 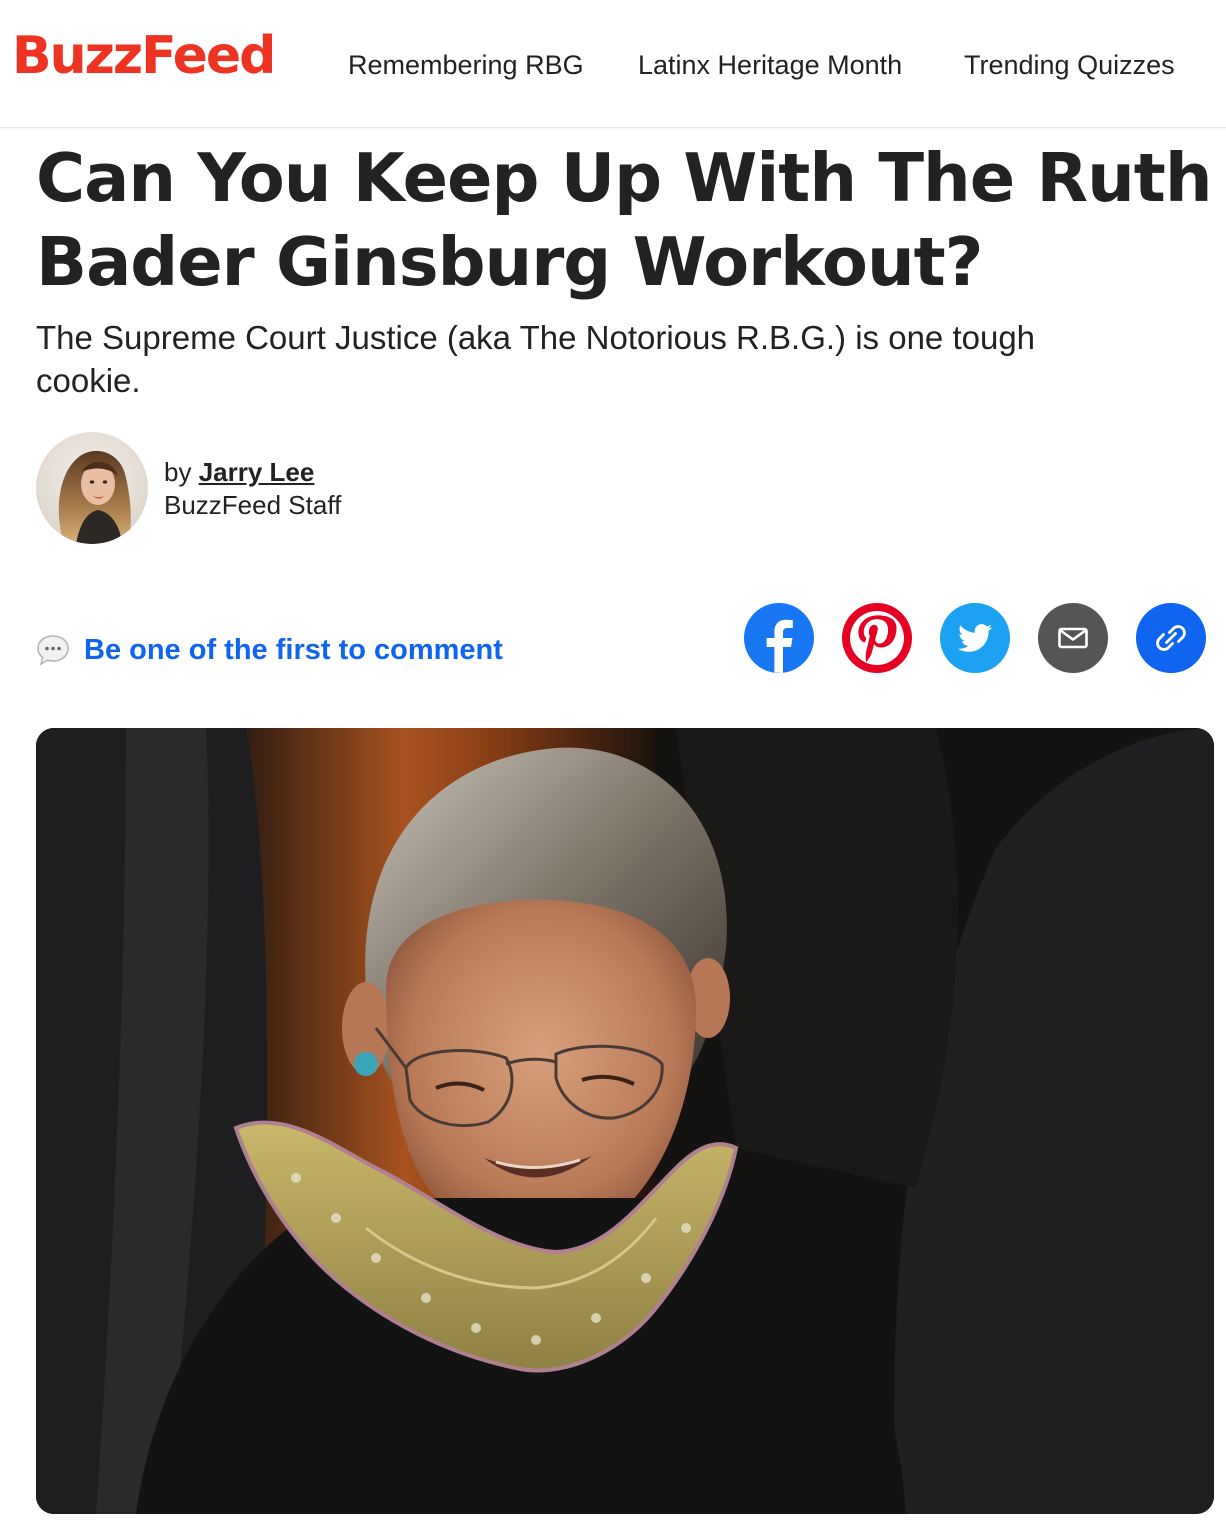 What do you see at coordinates (1069, 65) in the screenshot?
I see `nav-link-trending-quizzes: Trending Quizzes` at bounding box center [1069, 65].